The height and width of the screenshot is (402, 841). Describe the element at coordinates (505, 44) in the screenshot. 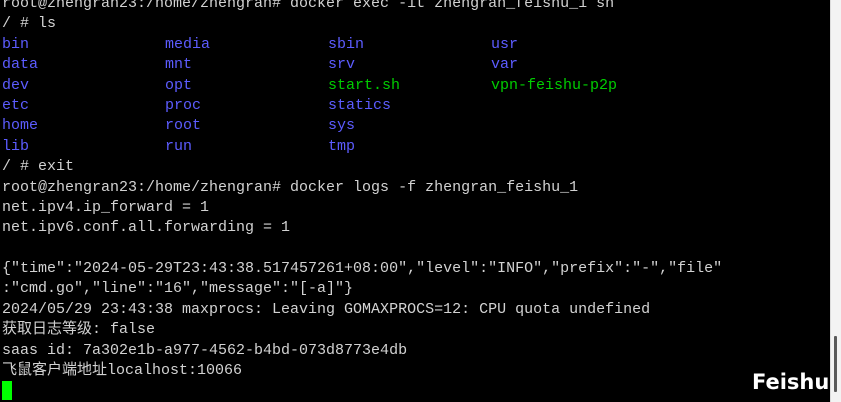

I see `ls-file-directory: usr` at that location.